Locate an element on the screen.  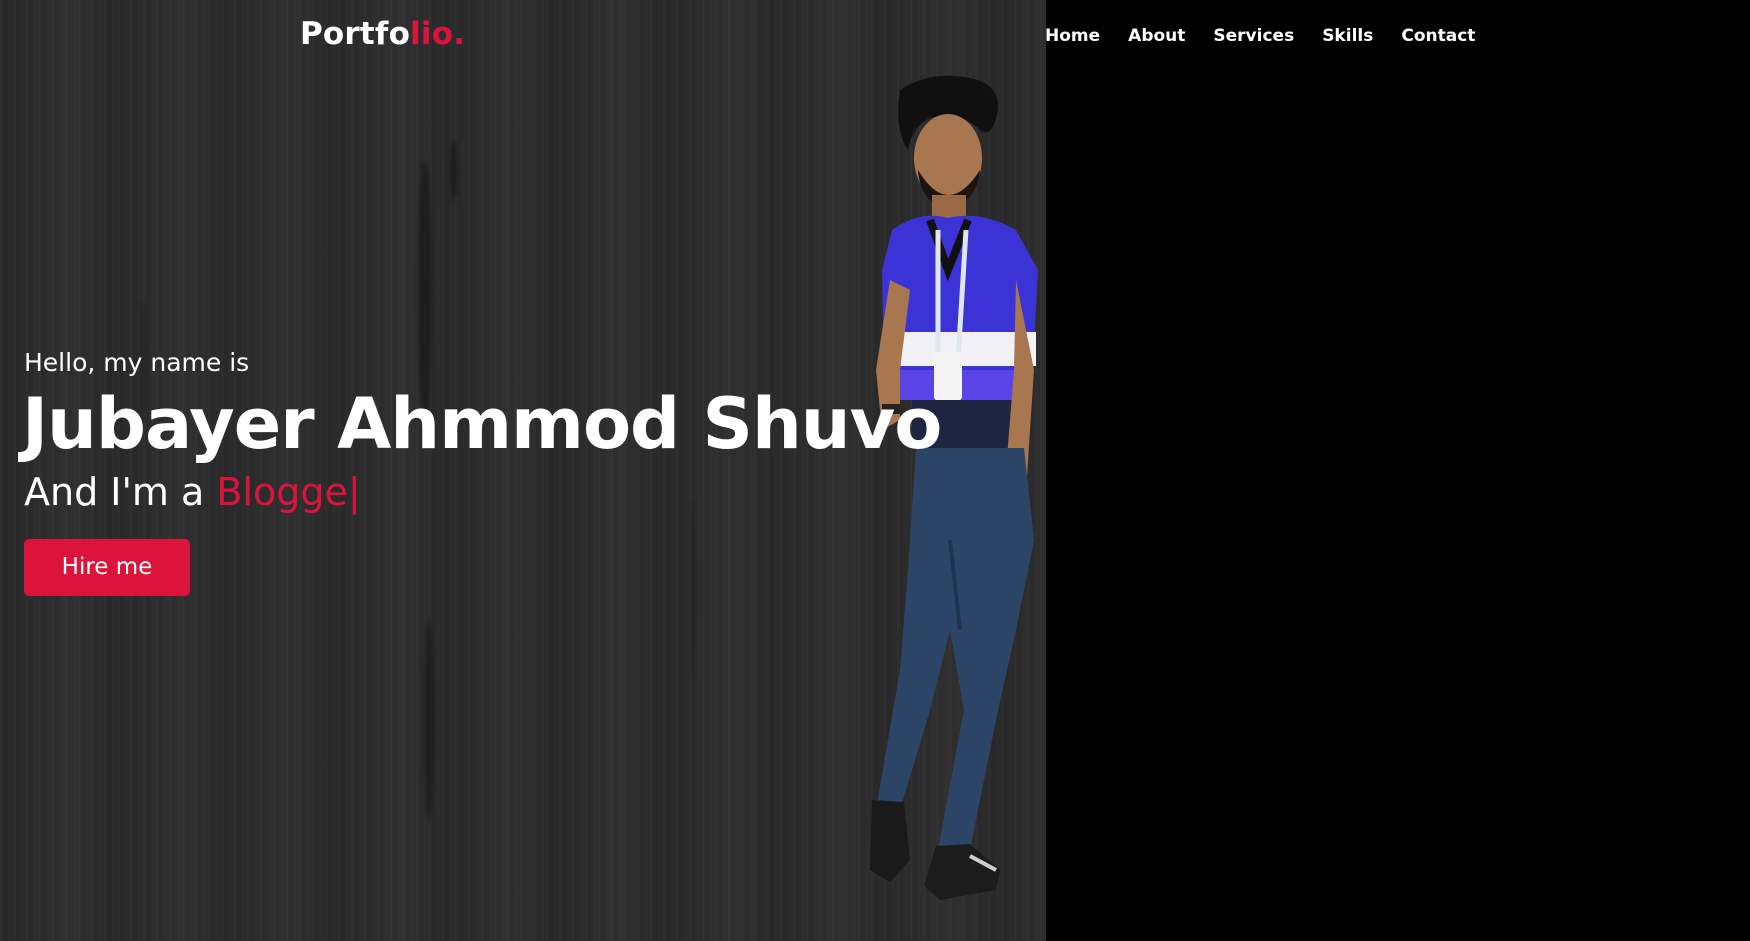
logo: Portfolio. is located at coordinates (382, 34).